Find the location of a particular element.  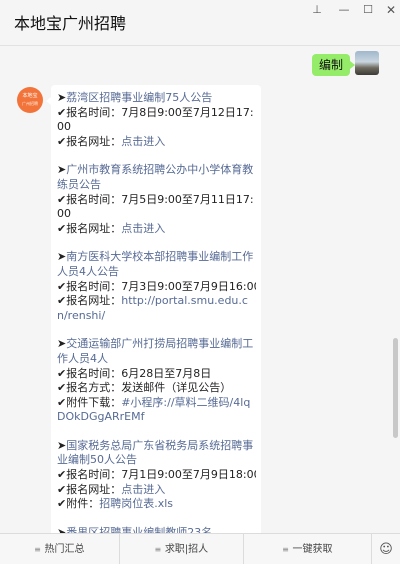

announcement-title-link: ➤交通运输部广州打捞局招聘事业编制工作人员4人 is located at coordinates (156, 351).